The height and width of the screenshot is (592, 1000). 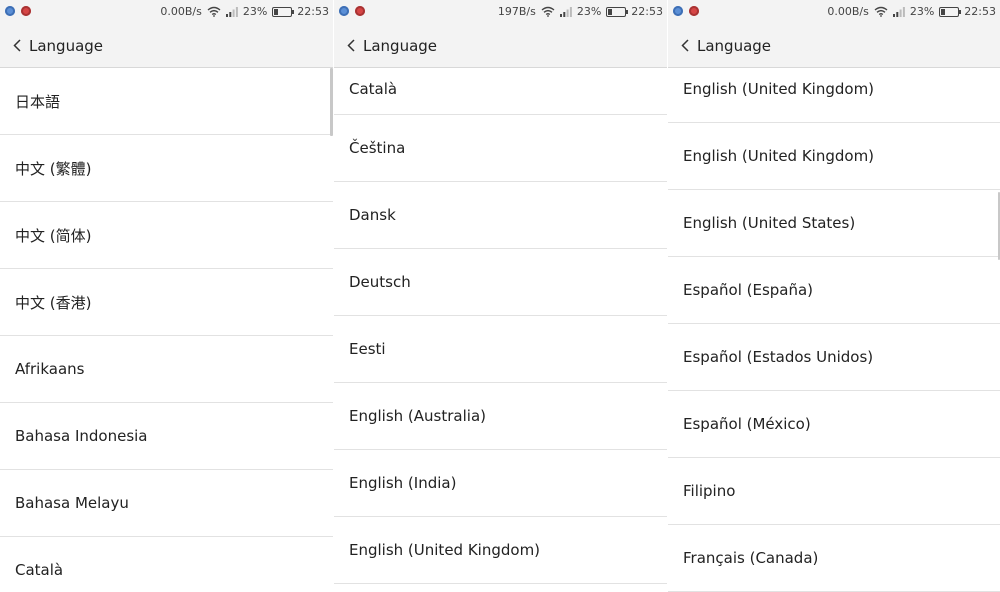 I want to click on language-label: Dansk, so click(x=372, y=215).